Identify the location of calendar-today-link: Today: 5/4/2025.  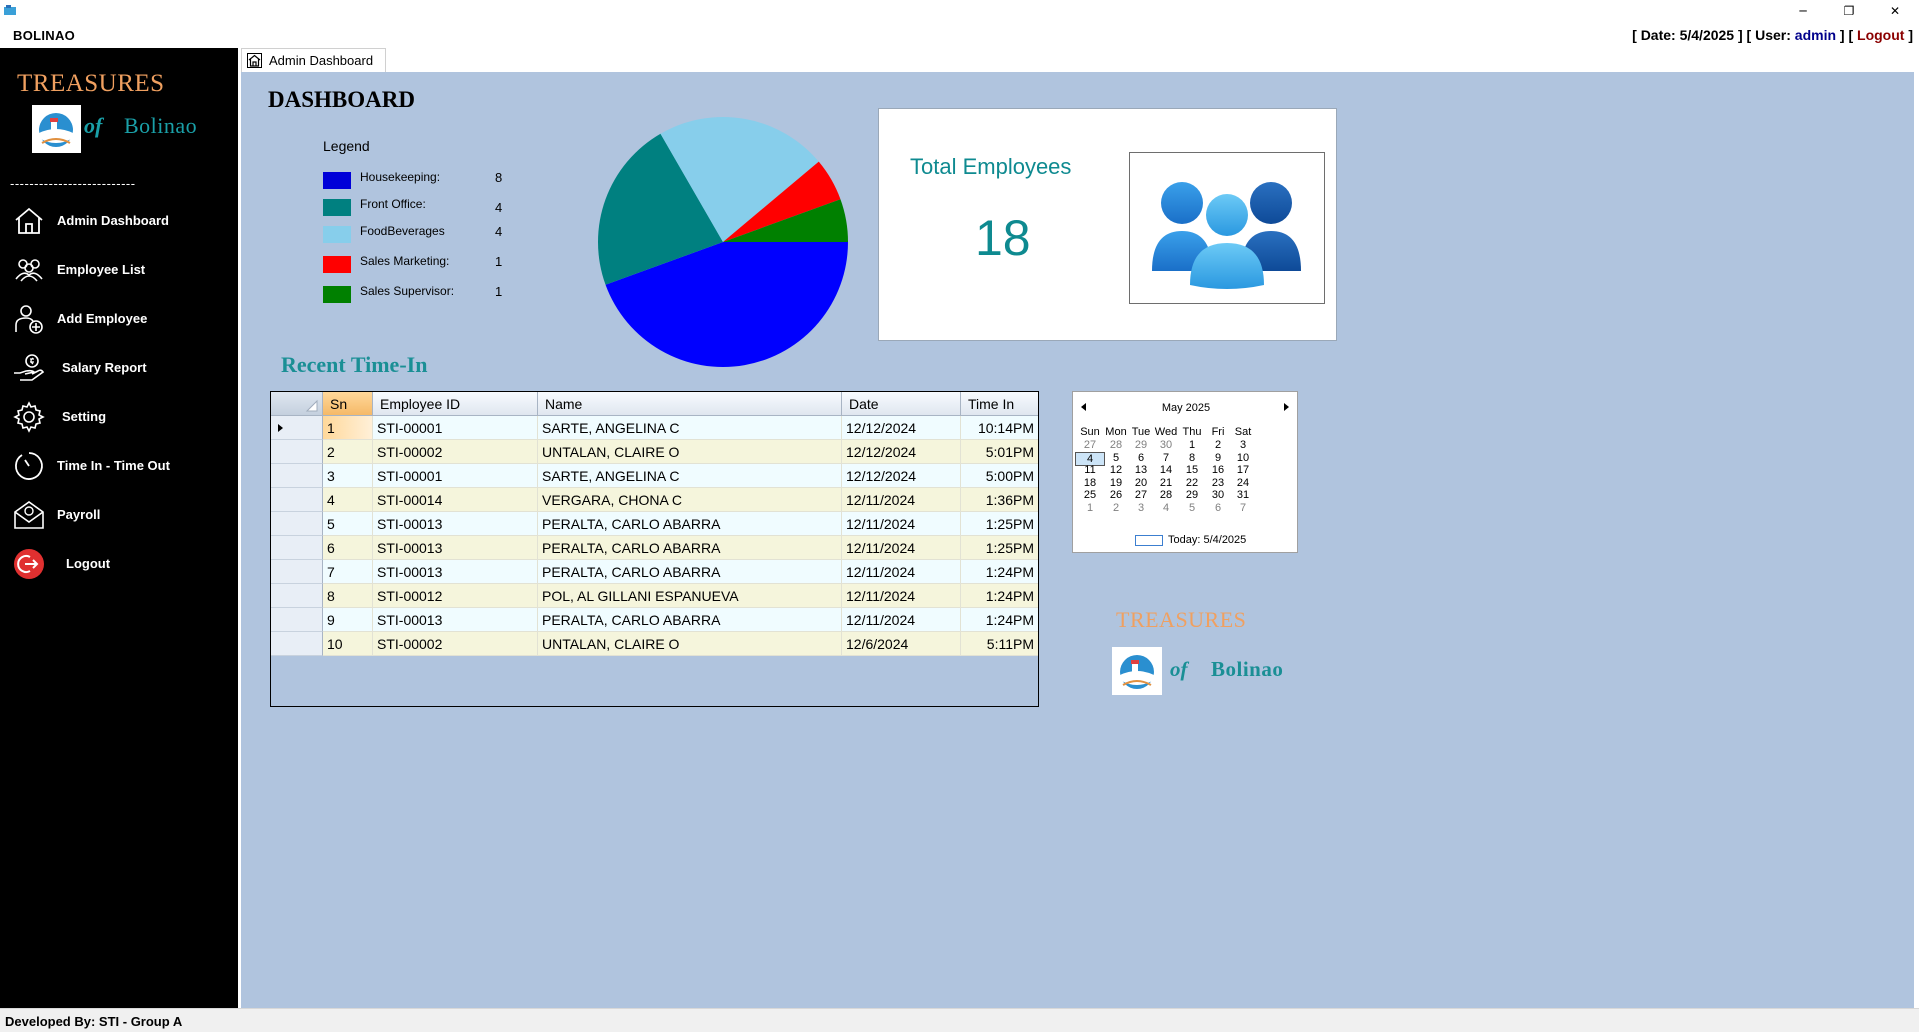
(1207, 540).